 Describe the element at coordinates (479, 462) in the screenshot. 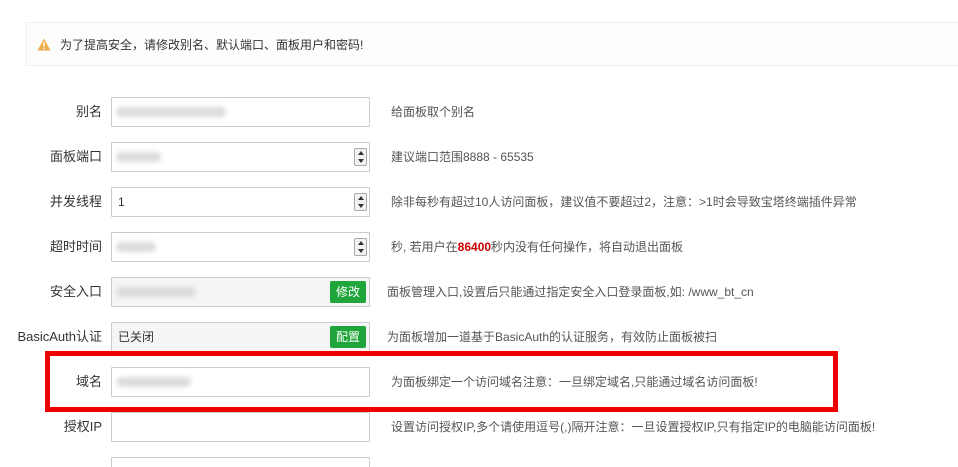

I see `next-row-partial` at that location.